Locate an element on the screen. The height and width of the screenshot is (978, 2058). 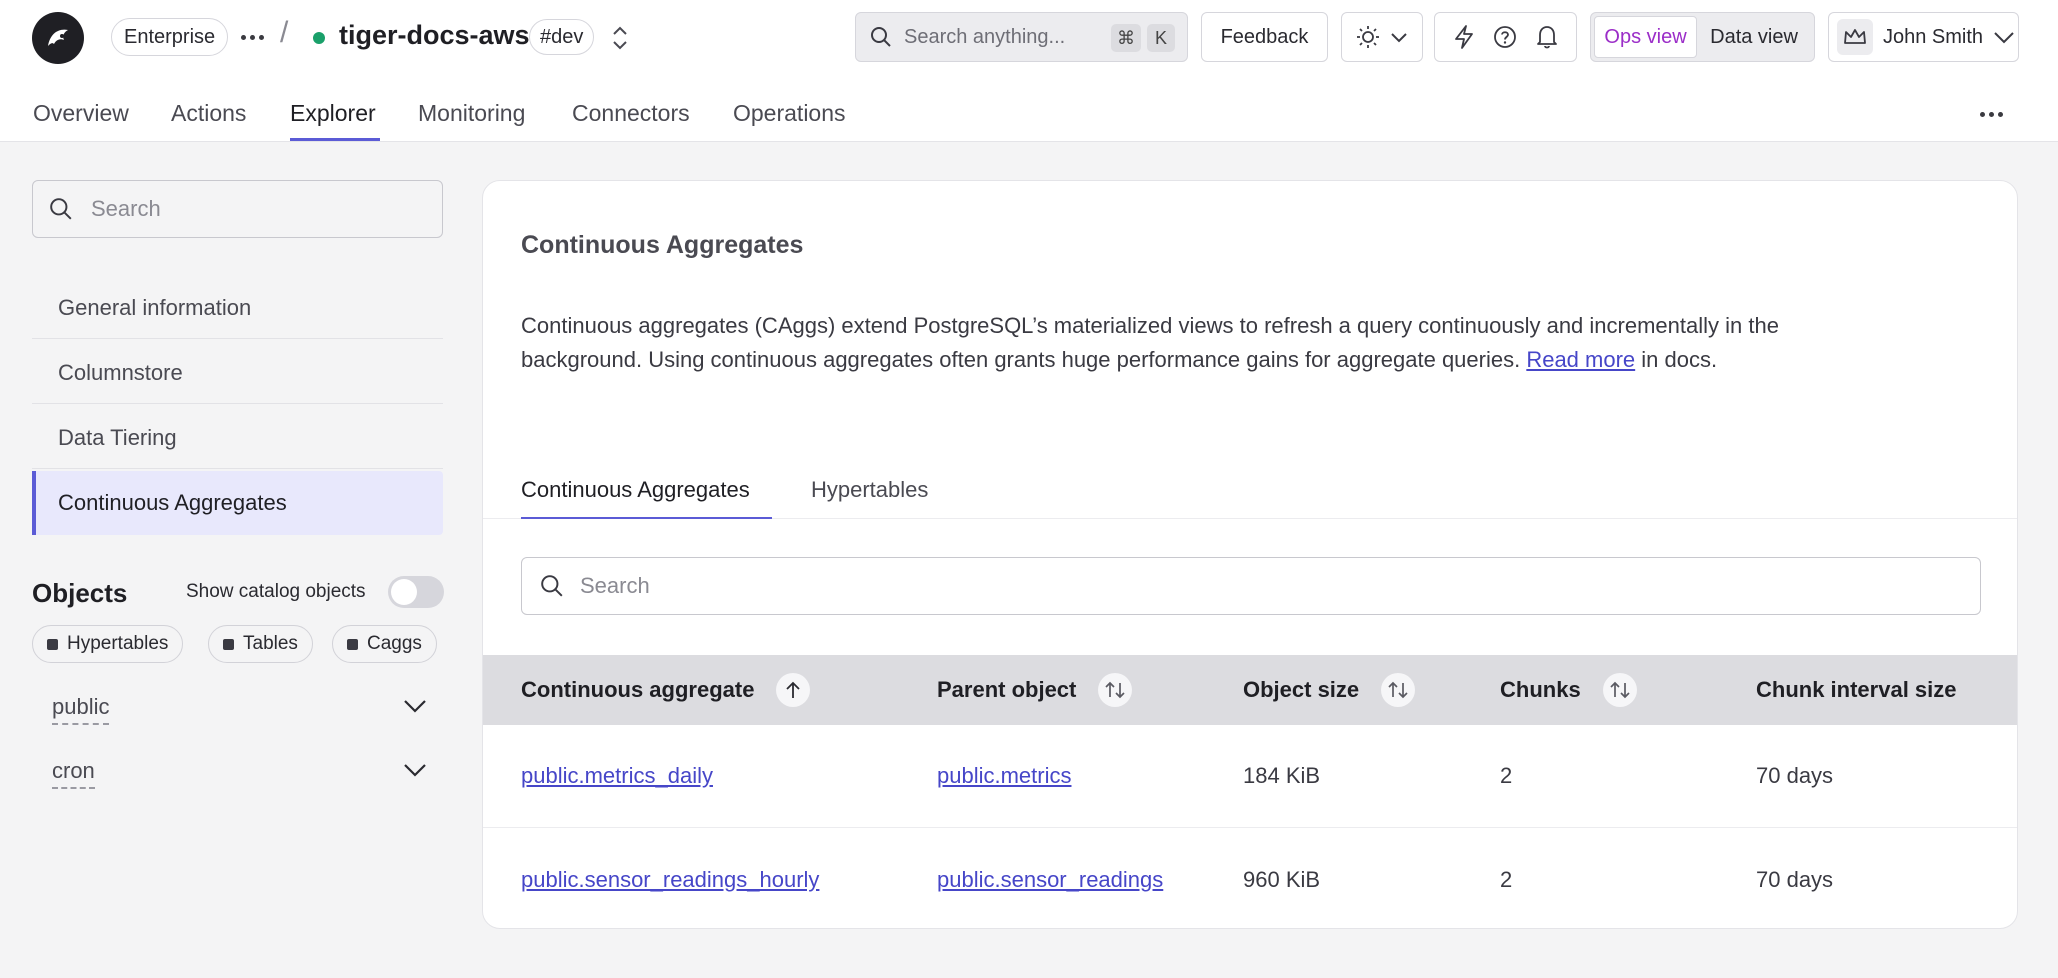
tab-actions: Actions is located at coordinates (208, 113).